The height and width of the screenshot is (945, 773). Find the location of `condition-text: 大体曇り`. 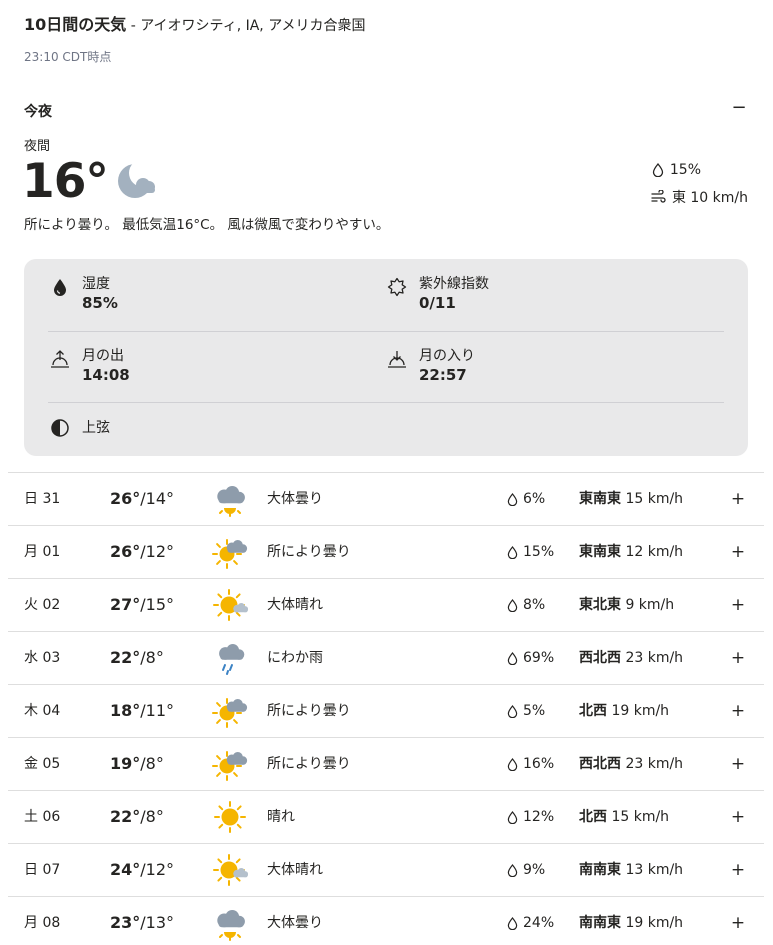

condition-text: 大体曇り is located at coordinates (295, 499).